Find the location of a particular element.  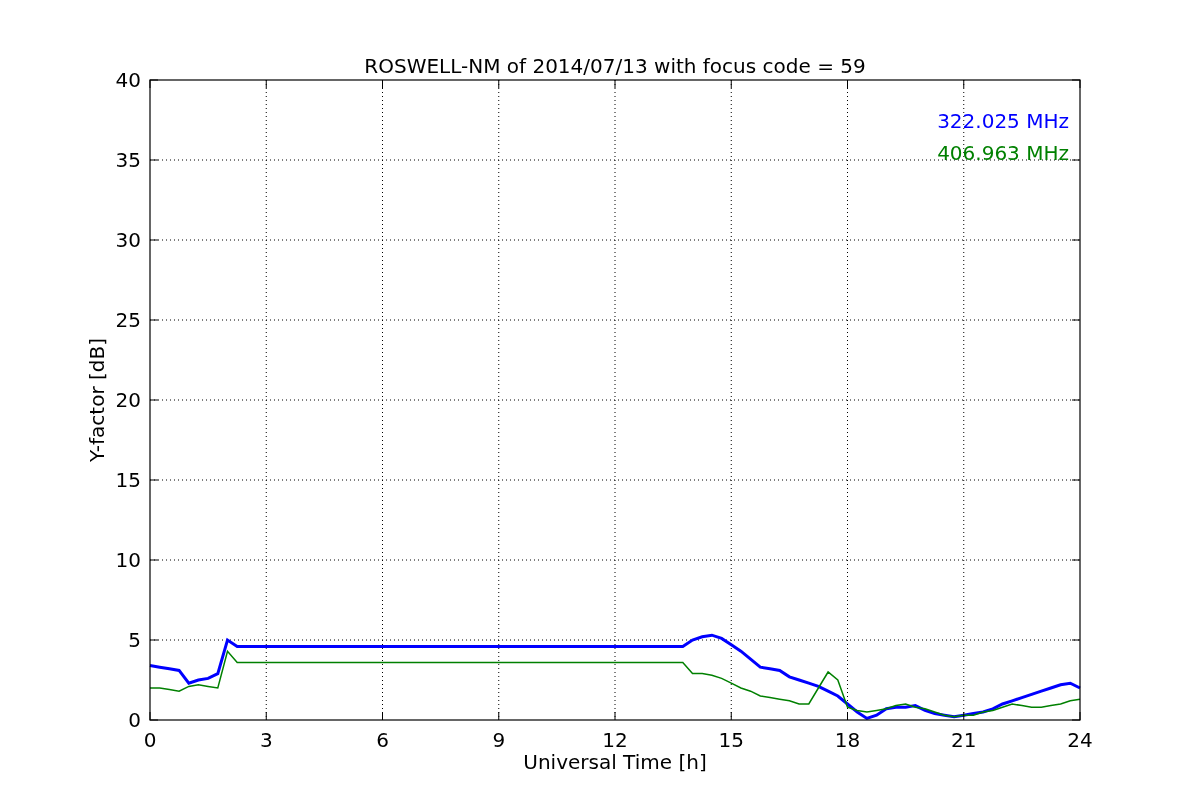

axis-tick-label: 10 is located at coordinates (128, 560).